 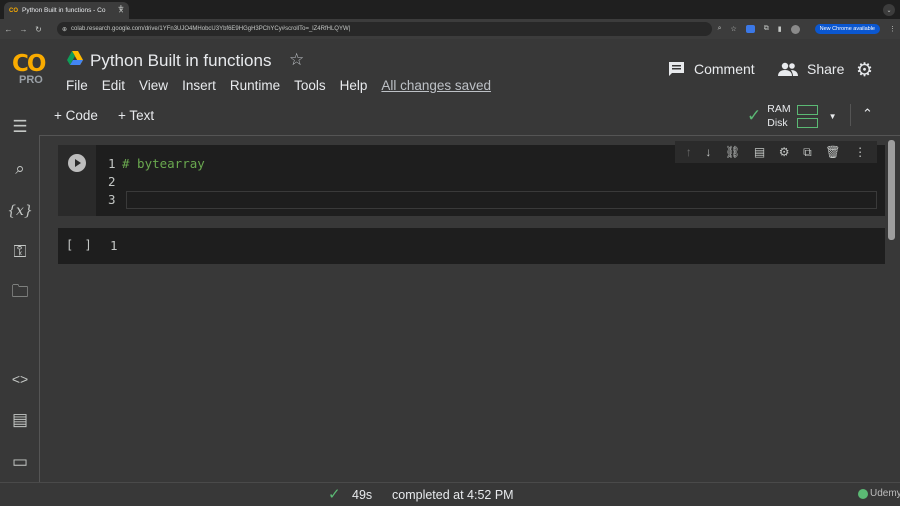 What do you see at coordinates (80, 245) in the screenshot?
I see `execution-count: [ ]` at bounding box center [80, 245].